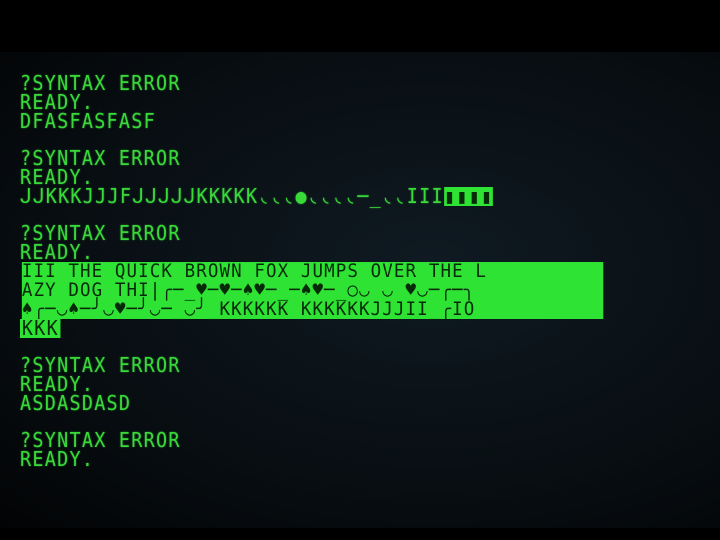 This screenshot has height=540, width=720. I want to click on inverse-line-3: ♠╭─◡♠─╯◡♥─╯◡─_◡╯_KKKKKK KKKKKKJJJII_╭IO, so click(248, 309).